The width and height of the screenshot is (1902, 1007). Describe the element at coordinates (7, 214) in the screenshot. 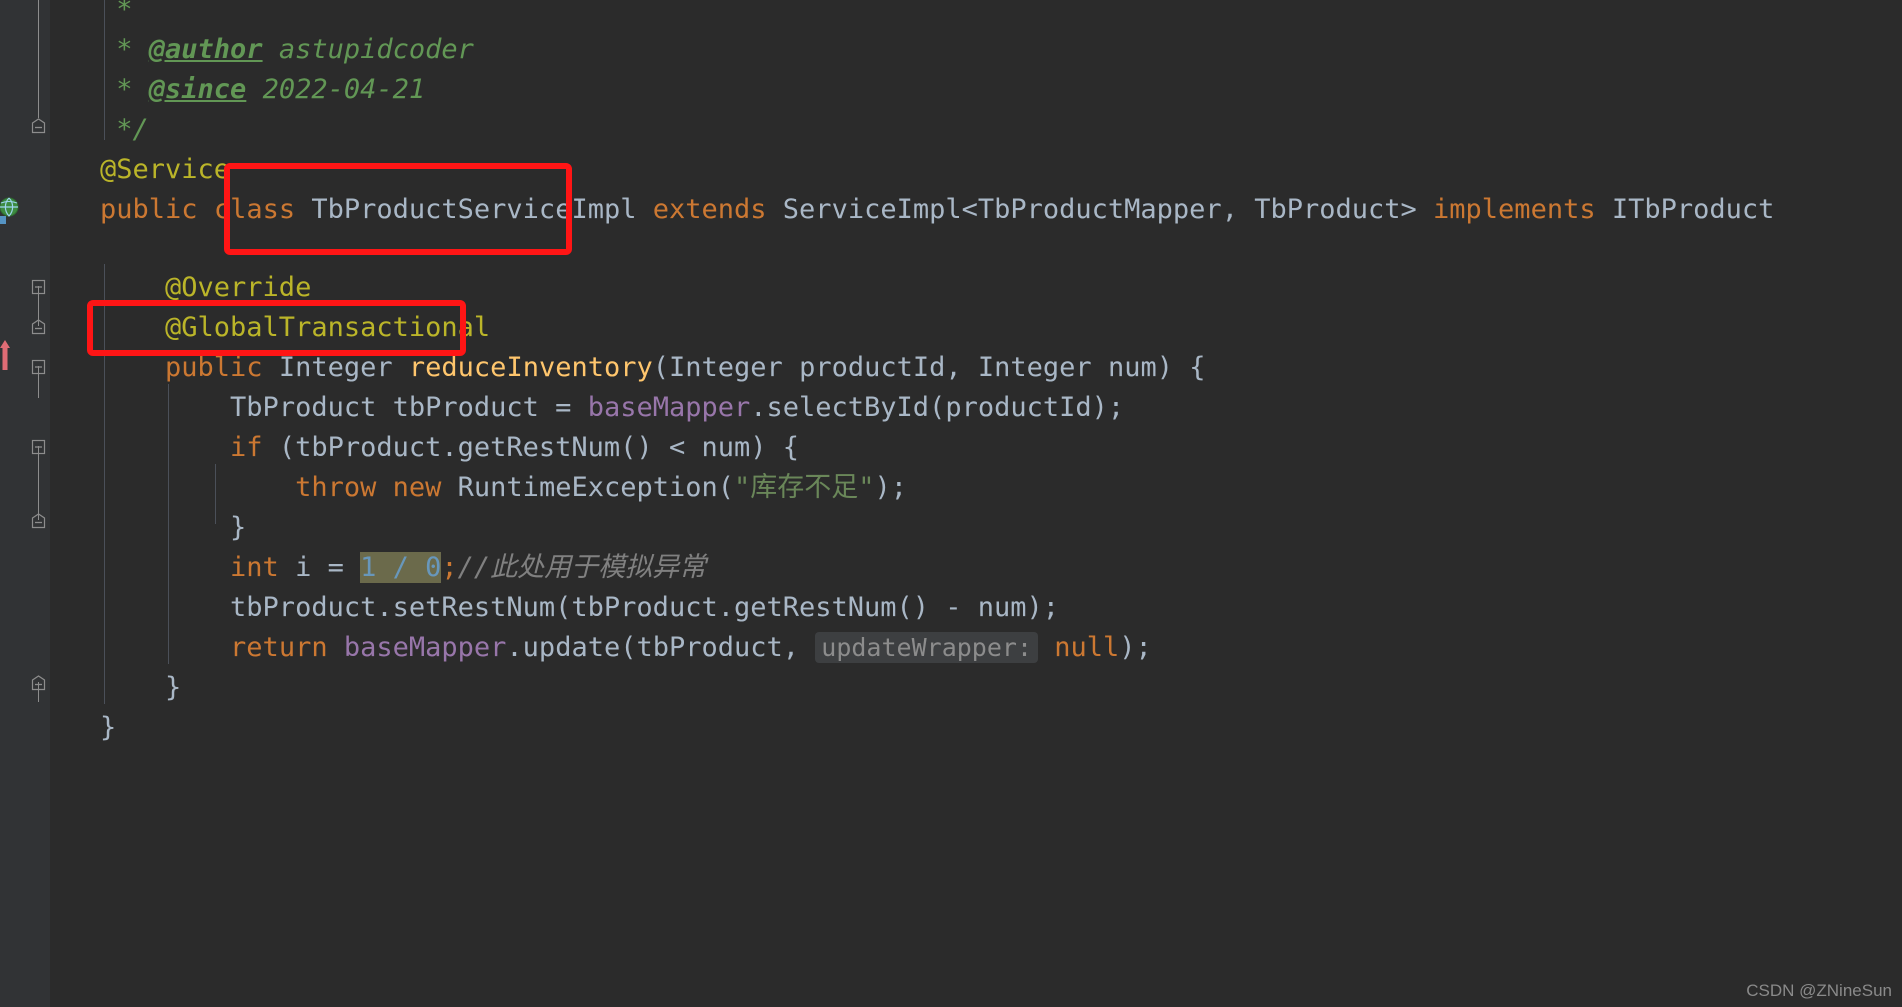

I see `breakpoint-arrow-icon` at that location.